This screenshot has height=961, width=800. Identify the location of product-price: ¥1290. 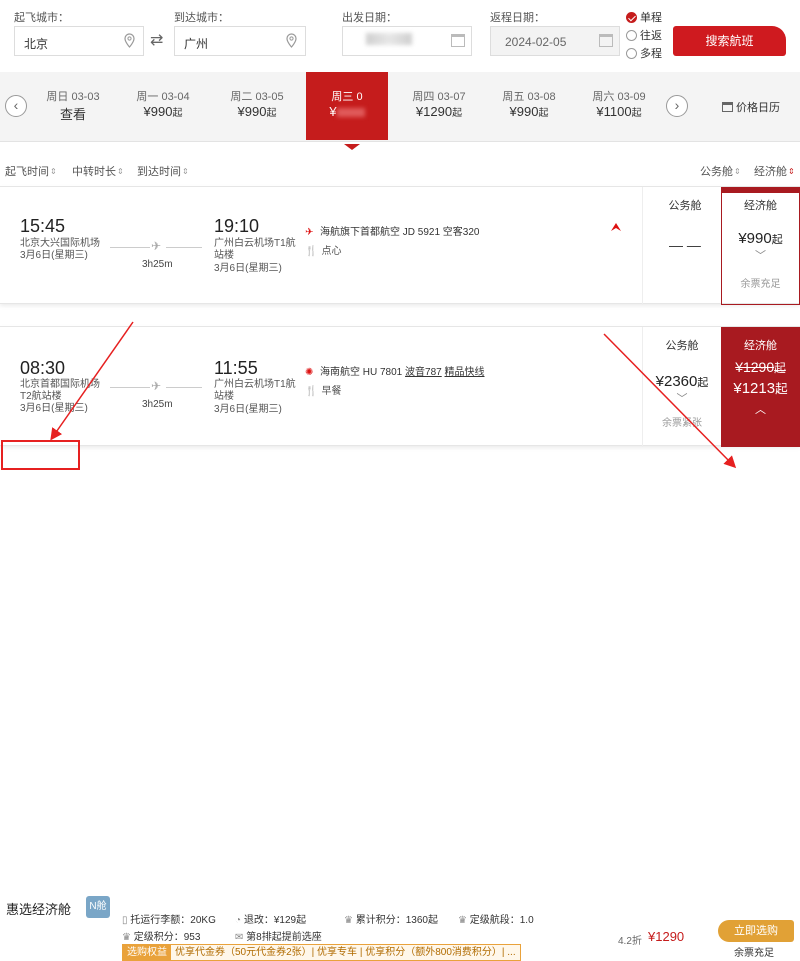
(666, 936).